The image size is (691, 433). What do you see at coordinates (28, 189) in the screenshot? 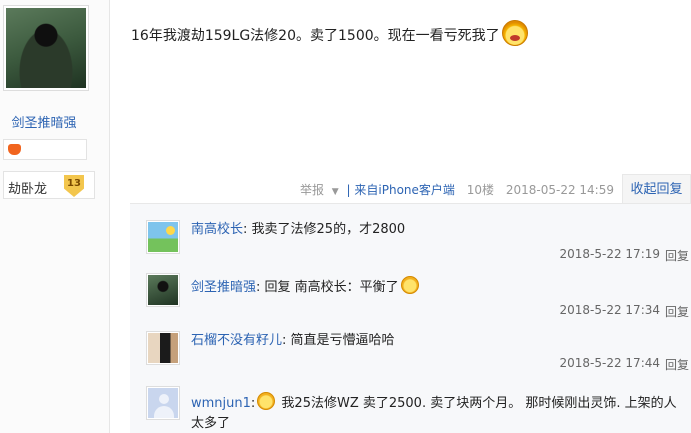
I see `level-title: 劫卧龙` at bounding box center [28, 189].